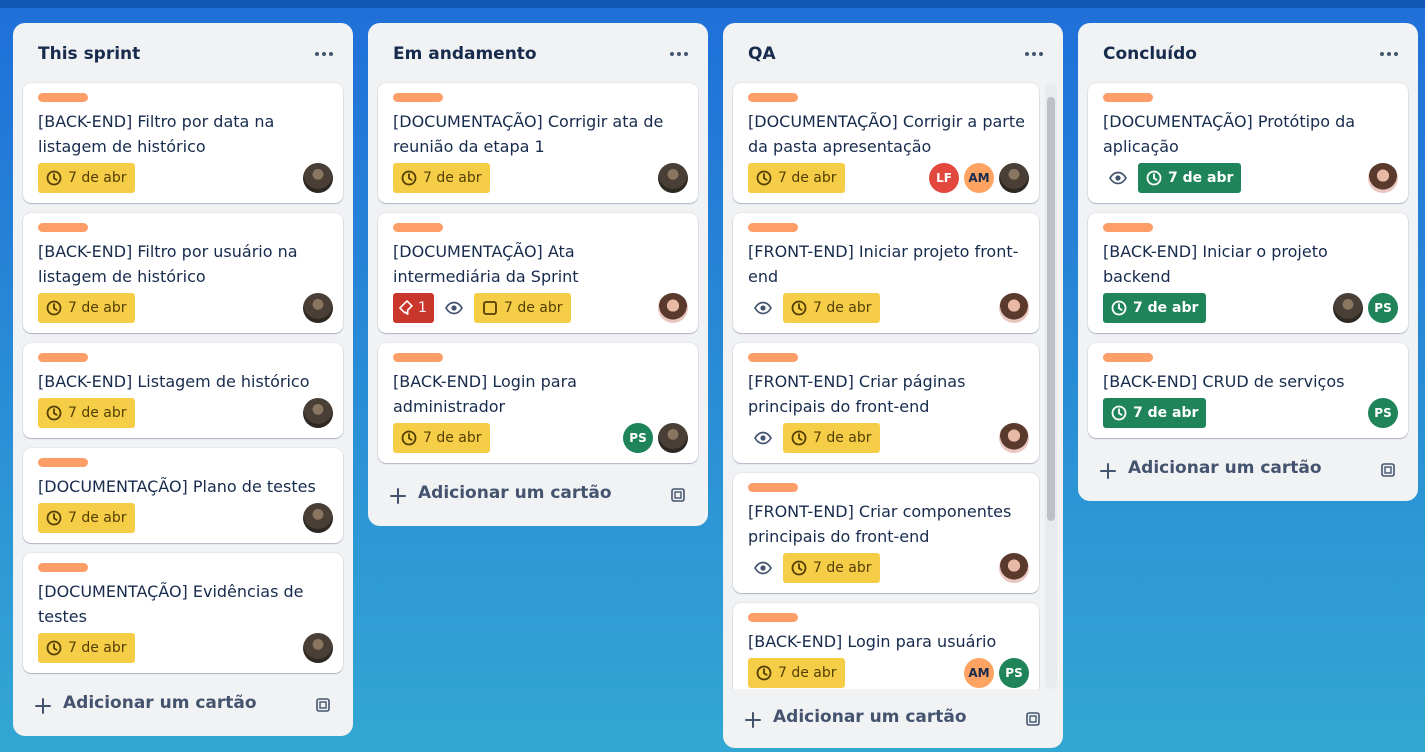 Image resolution: width=1425 pixels, height=752 pixels. Describe the element at coordinates (944, 178) in the screenshot. I see `avatar: LF` at that location.